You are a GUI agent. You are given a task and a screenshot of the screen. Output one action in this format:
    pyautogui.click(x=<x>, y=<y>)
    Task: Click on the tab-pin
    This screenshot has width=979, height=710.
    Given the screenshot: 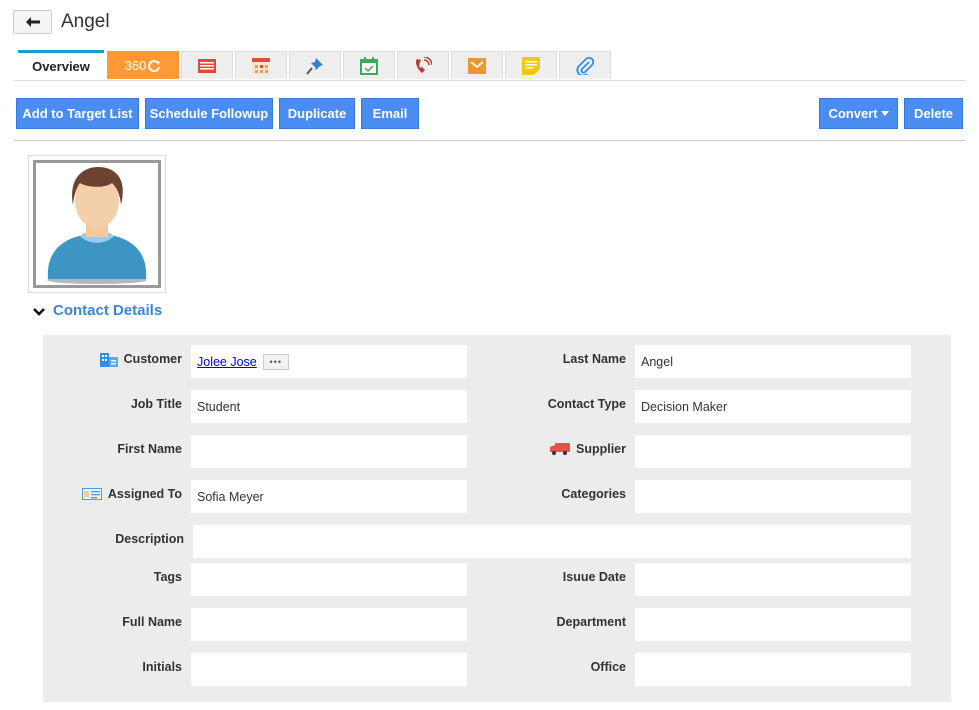 What is the action you would take?
    pyautogui.click(x=315, y=65)
    